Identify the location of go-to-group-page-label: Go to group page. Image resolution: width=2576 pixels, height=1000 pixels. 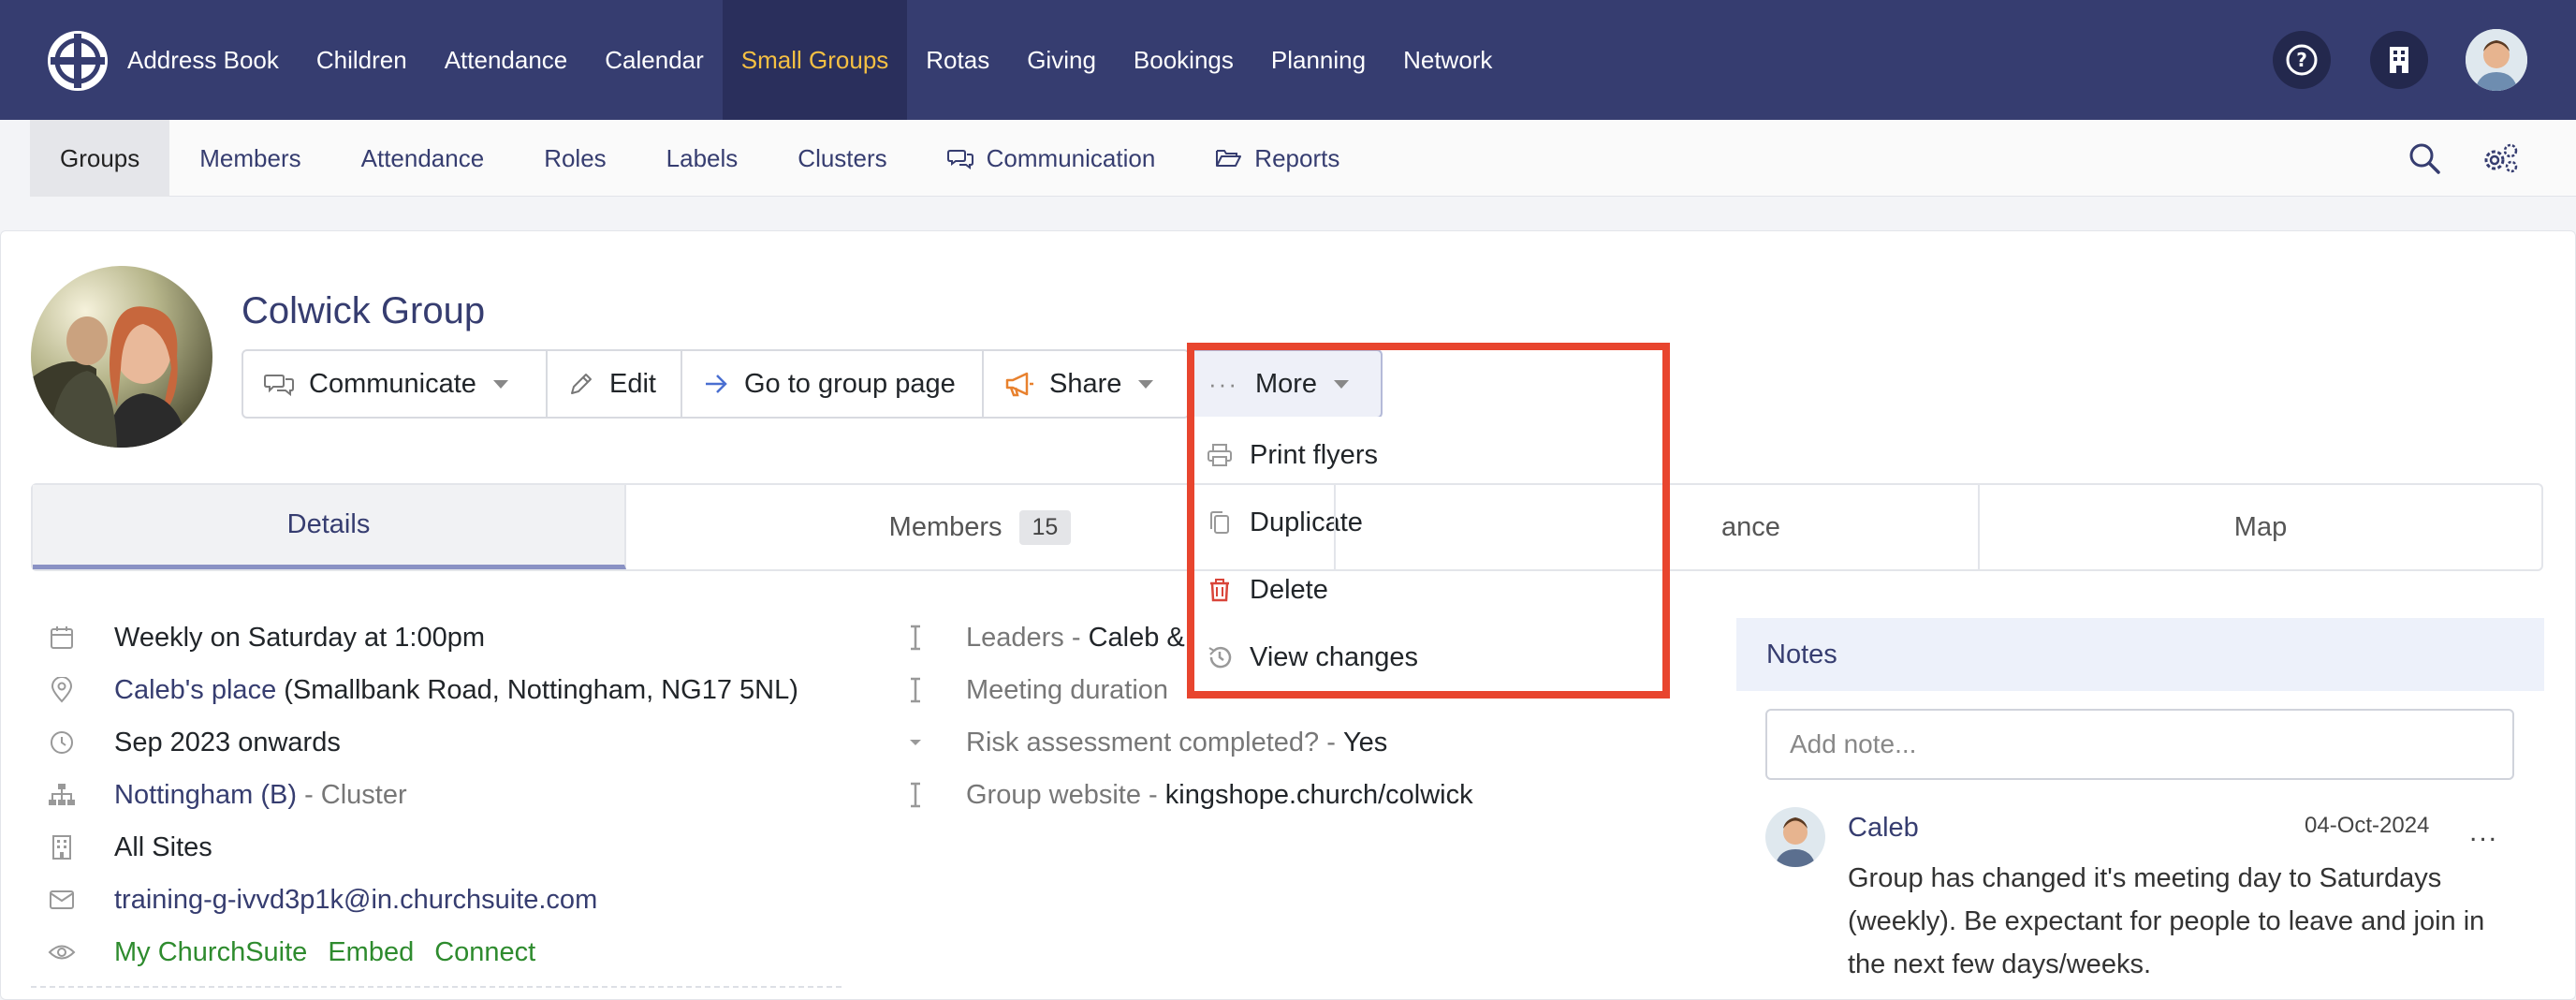
(850, 383).